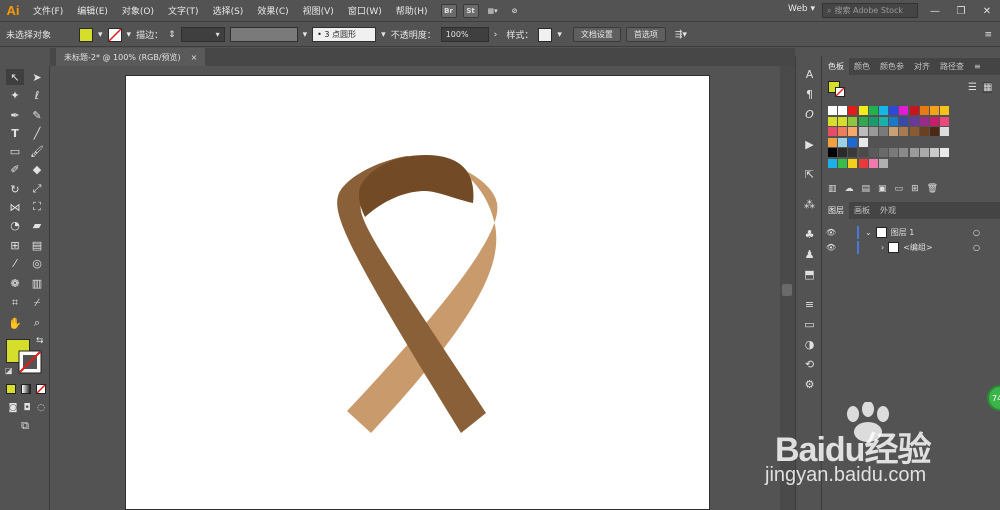  Describe the element at coordinates (15, 151) in the screenshot. I see `rectangle-tool-icon: ▭` at that location.